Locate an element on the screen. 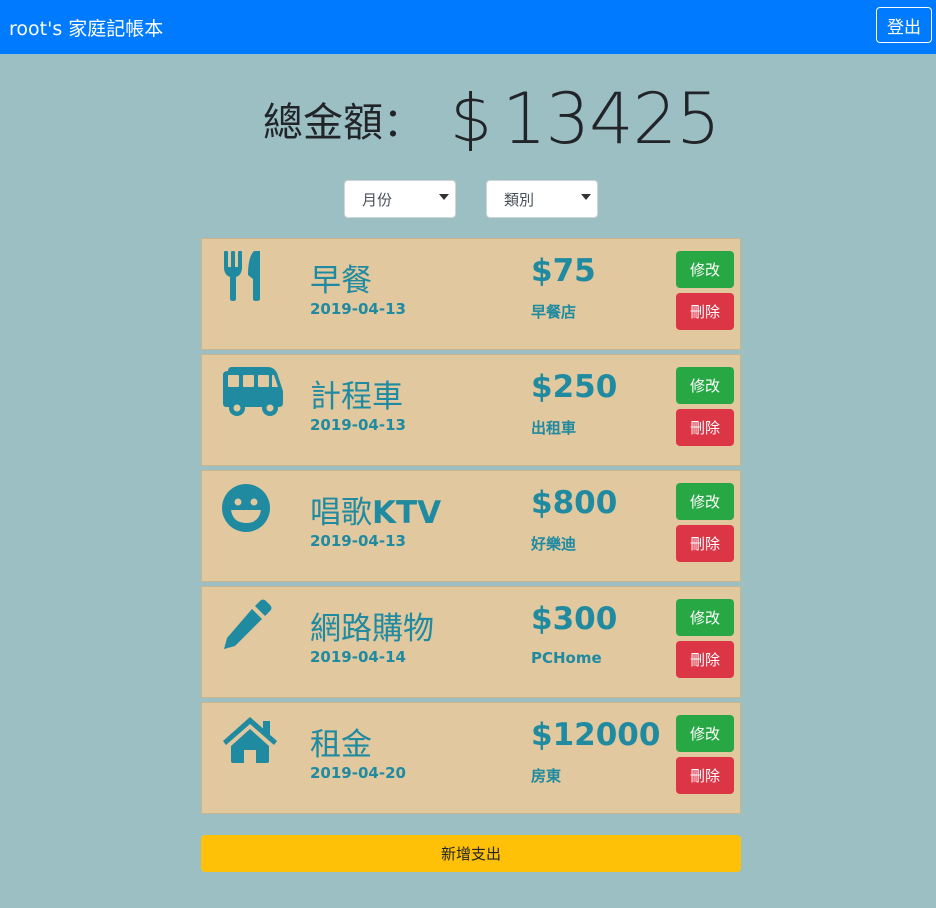 This screenshot has width=936, height=908. expense-date: 2019-04-14 is located at coordinates (358, 657).